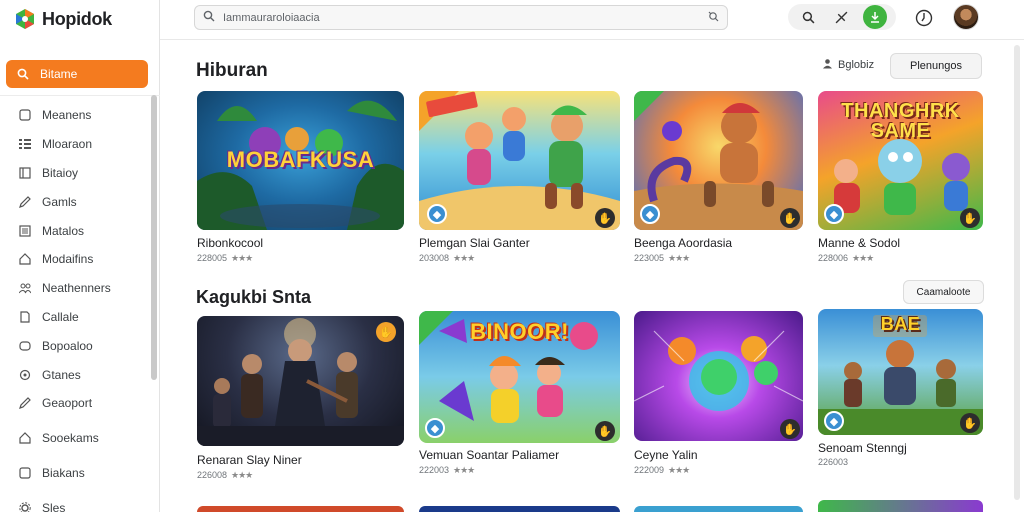 The height and width of the screenshot is (512, 1024). What do you see at coordinates (434, 258) in the screenshot?
I see `card-count: 203008` at bounding box center [434, 258].